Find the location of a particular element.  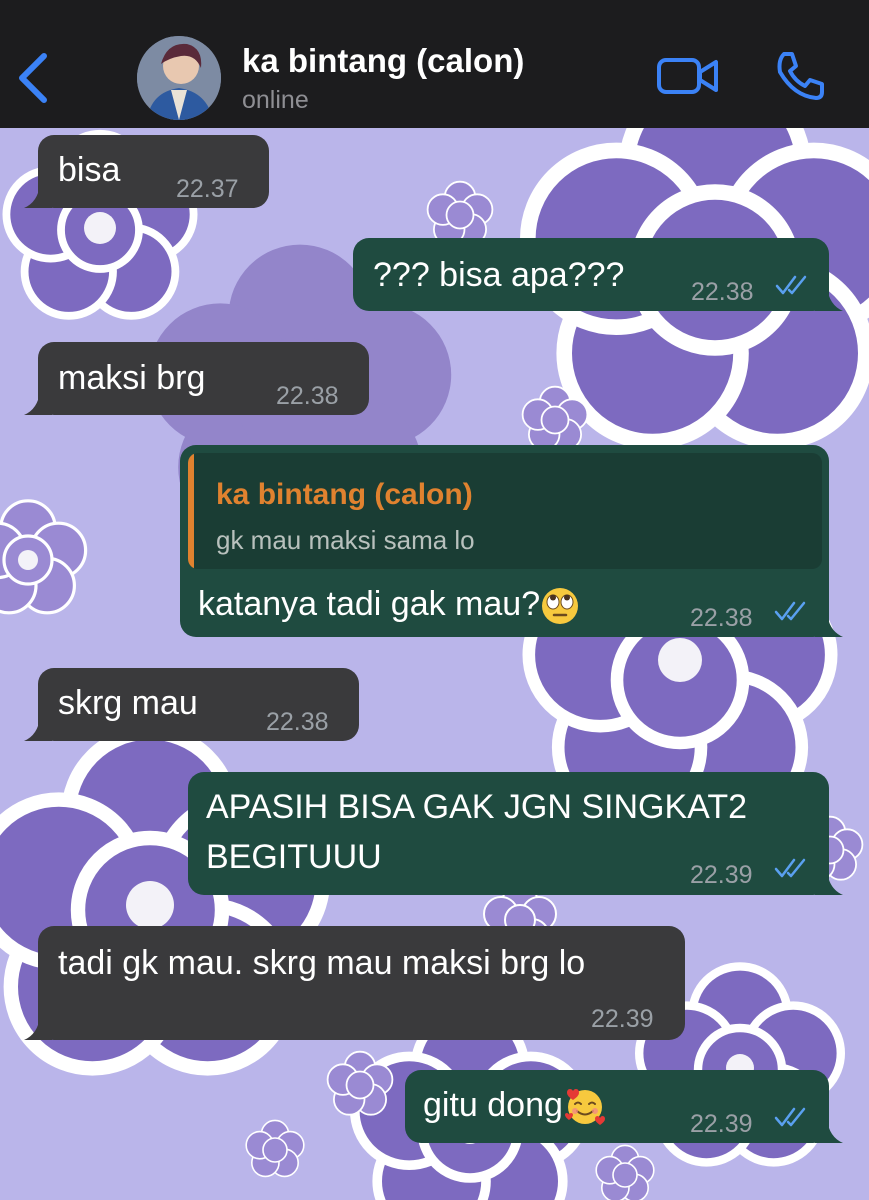

phone-icon is located at coordinates (800, 76).